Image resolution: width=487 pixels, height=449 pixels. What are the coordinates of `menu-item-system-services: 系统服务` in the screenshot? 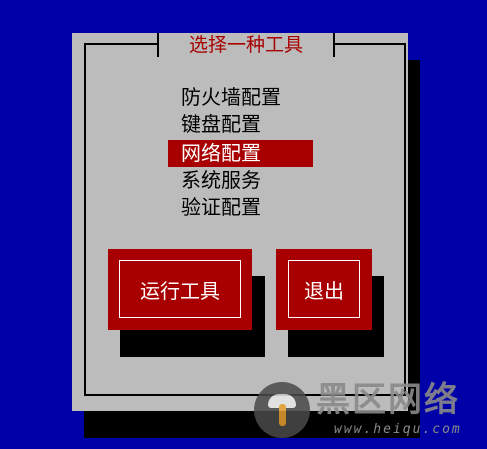 It's located at (214, 180).